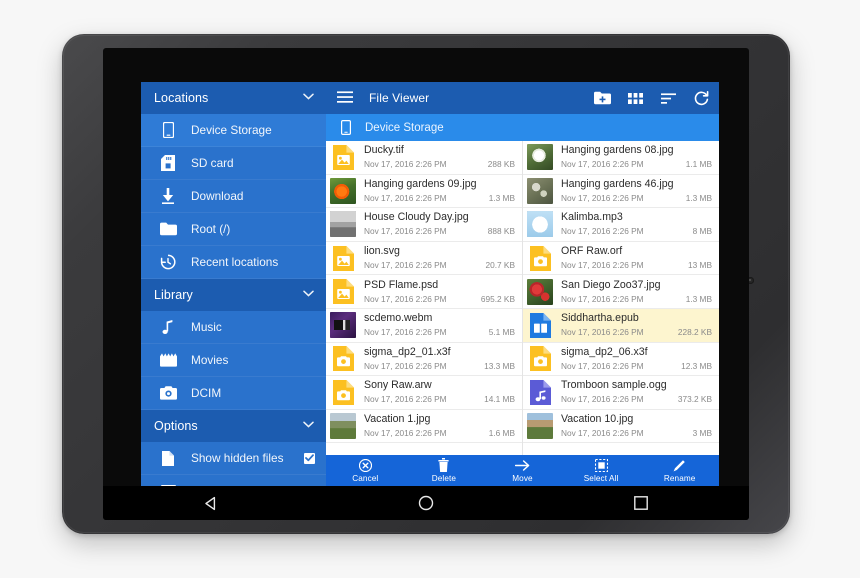 Image resolution: width=860 pixels, height=578 pixels. I want to click on home-button, so click(426, 503).